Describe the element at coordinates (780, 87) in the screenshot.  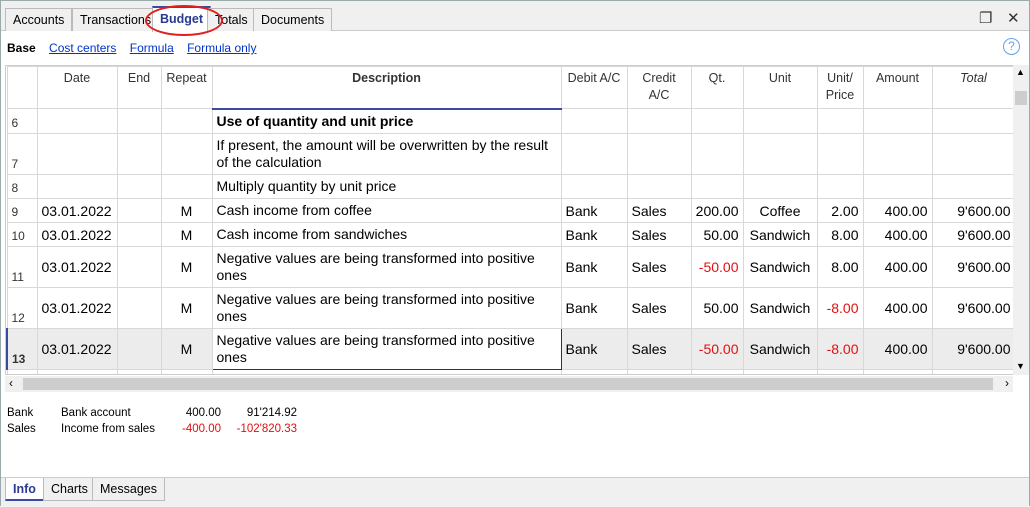
I see `column-header-unit: Unit` at that location.